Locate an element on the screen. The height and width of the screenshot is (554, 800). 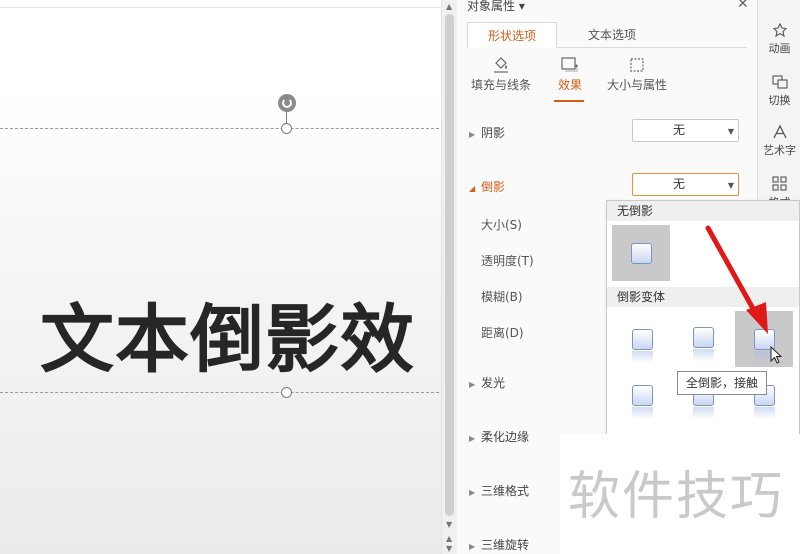
section-glow: ▶ 发光 is located at coordinates (487, 382).